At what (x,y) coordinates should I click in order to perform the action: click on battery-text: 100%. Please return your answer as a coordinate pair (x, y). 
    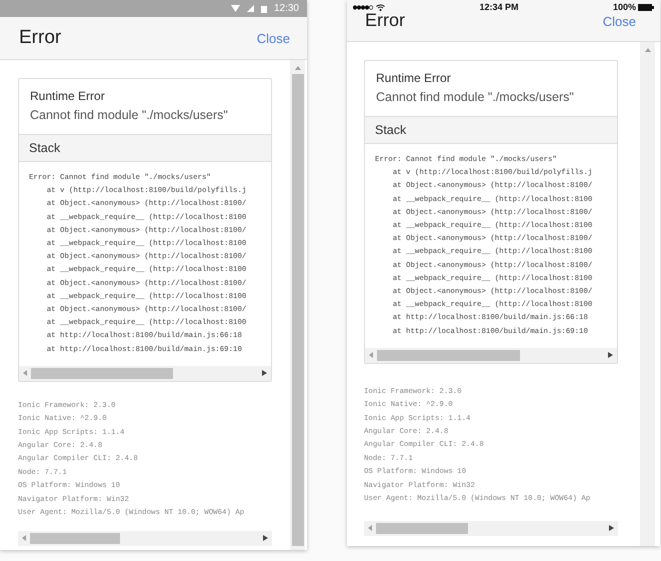
    Looking at the image, I should click on (624, 7).